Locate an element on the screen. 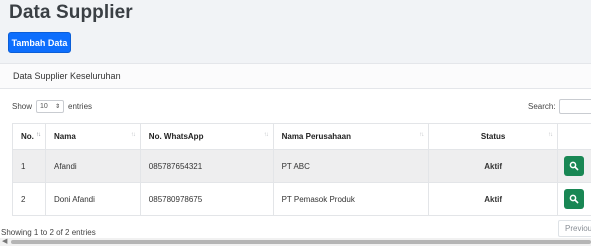  length-suffix: entries is located at coordinates (80, 106).